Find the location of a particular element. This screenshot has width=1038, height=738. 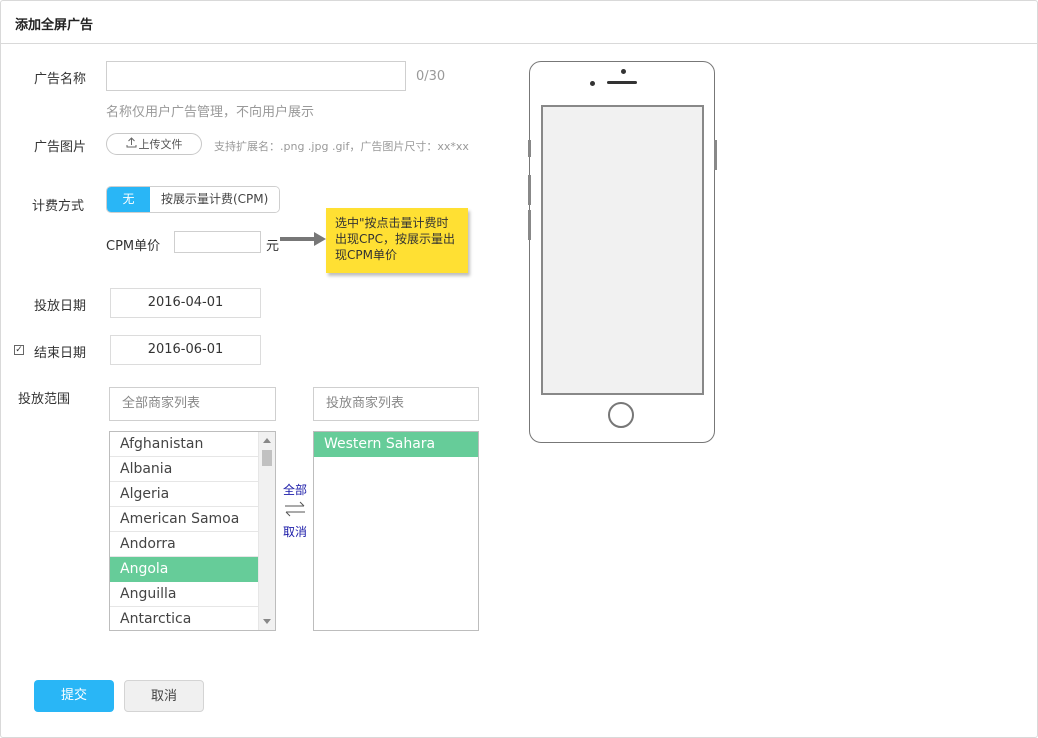

start-date-input: 2016-04-01 is located at coordinates (185, 303).